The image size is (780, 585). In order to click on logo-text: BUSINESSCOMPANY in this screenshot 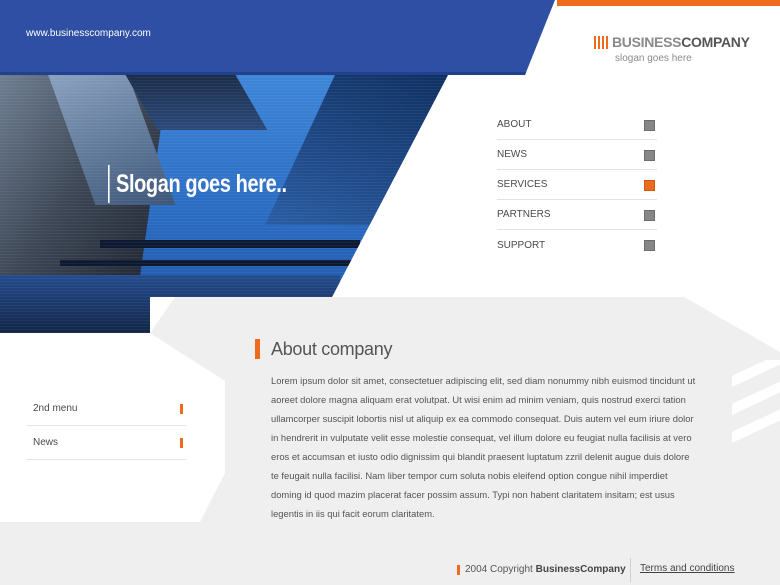, I will do `click(681, 42)`.